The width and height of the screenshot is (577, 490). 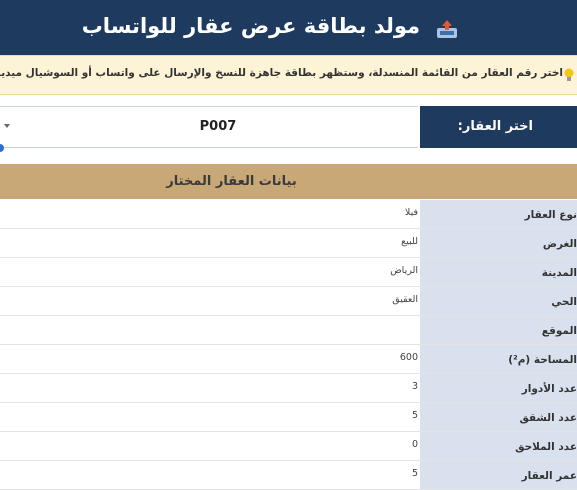 What do you see at coordinates (498, 475) in the screenshot?
I see `field-label-cell: عمر العقار` at bounding box center [498, 475].